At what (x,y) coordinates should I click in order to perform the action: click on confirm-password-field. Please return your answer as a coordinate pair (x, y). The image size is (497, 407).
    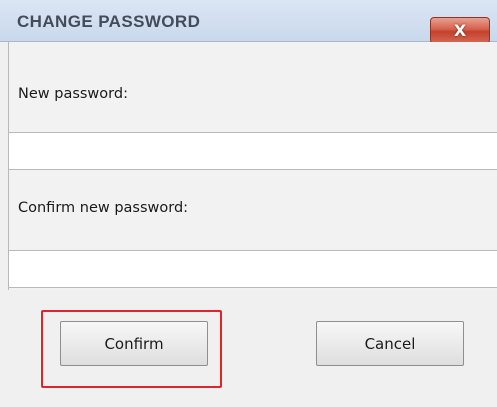
    Looking at the image, I should click on (253, 269).